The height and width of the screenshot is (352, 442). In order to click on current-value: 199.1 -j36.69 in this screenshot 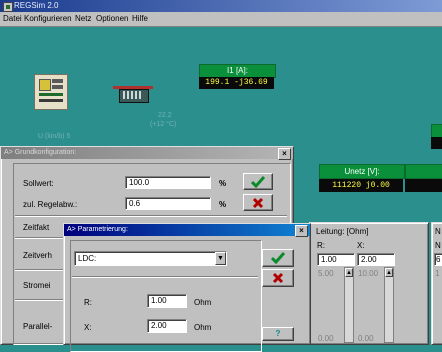, I will do `click(236, 82)`.